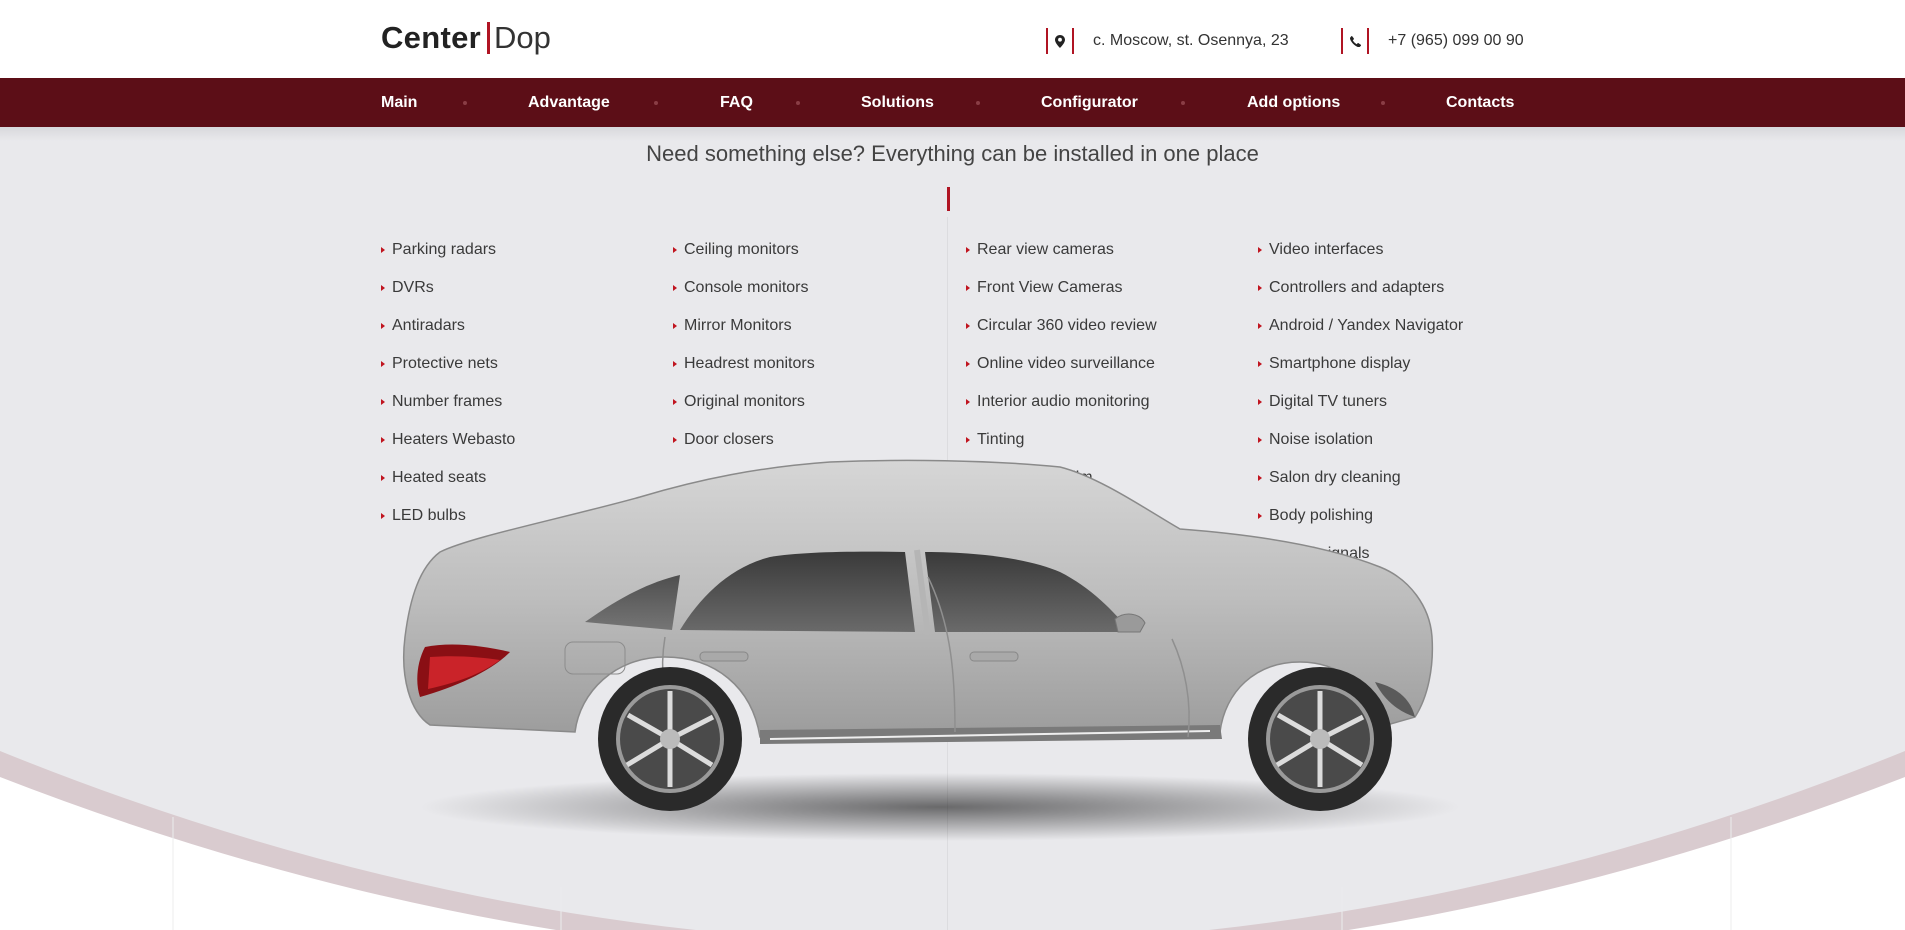  Describe the element at coordinates (1089, 102) in the screenshot. I see `nav-item-configurator: Configurator` at that location.